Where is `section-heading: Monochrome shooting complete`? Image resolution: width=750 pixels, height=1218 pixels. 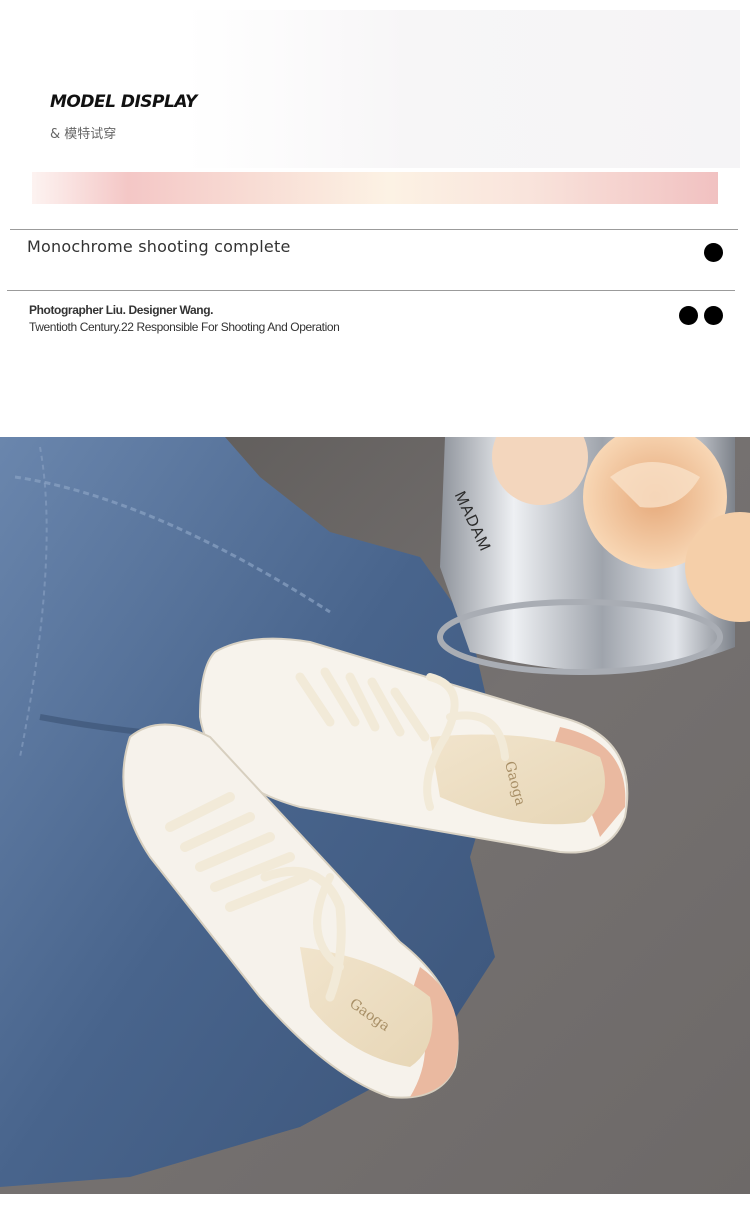
section-heading: Monochrome shooting complete is located at coordinates (159, 246).